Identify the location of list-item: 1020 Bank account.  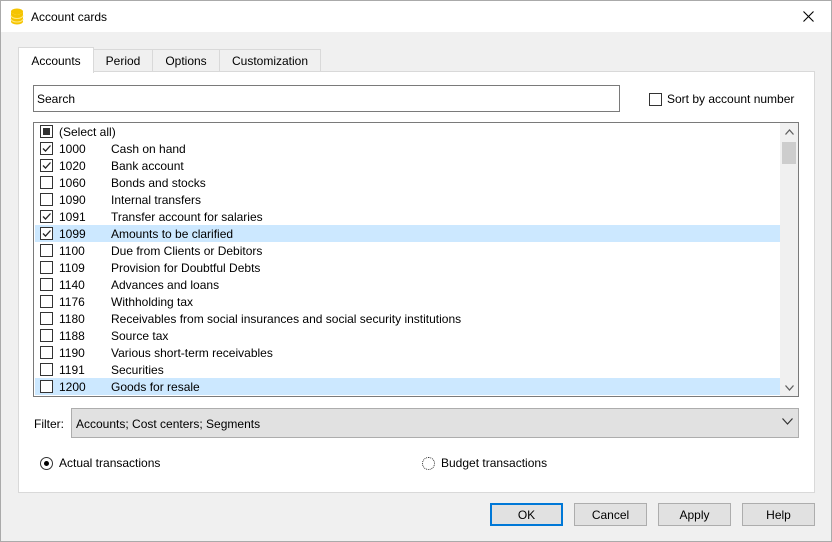
(407, 165).